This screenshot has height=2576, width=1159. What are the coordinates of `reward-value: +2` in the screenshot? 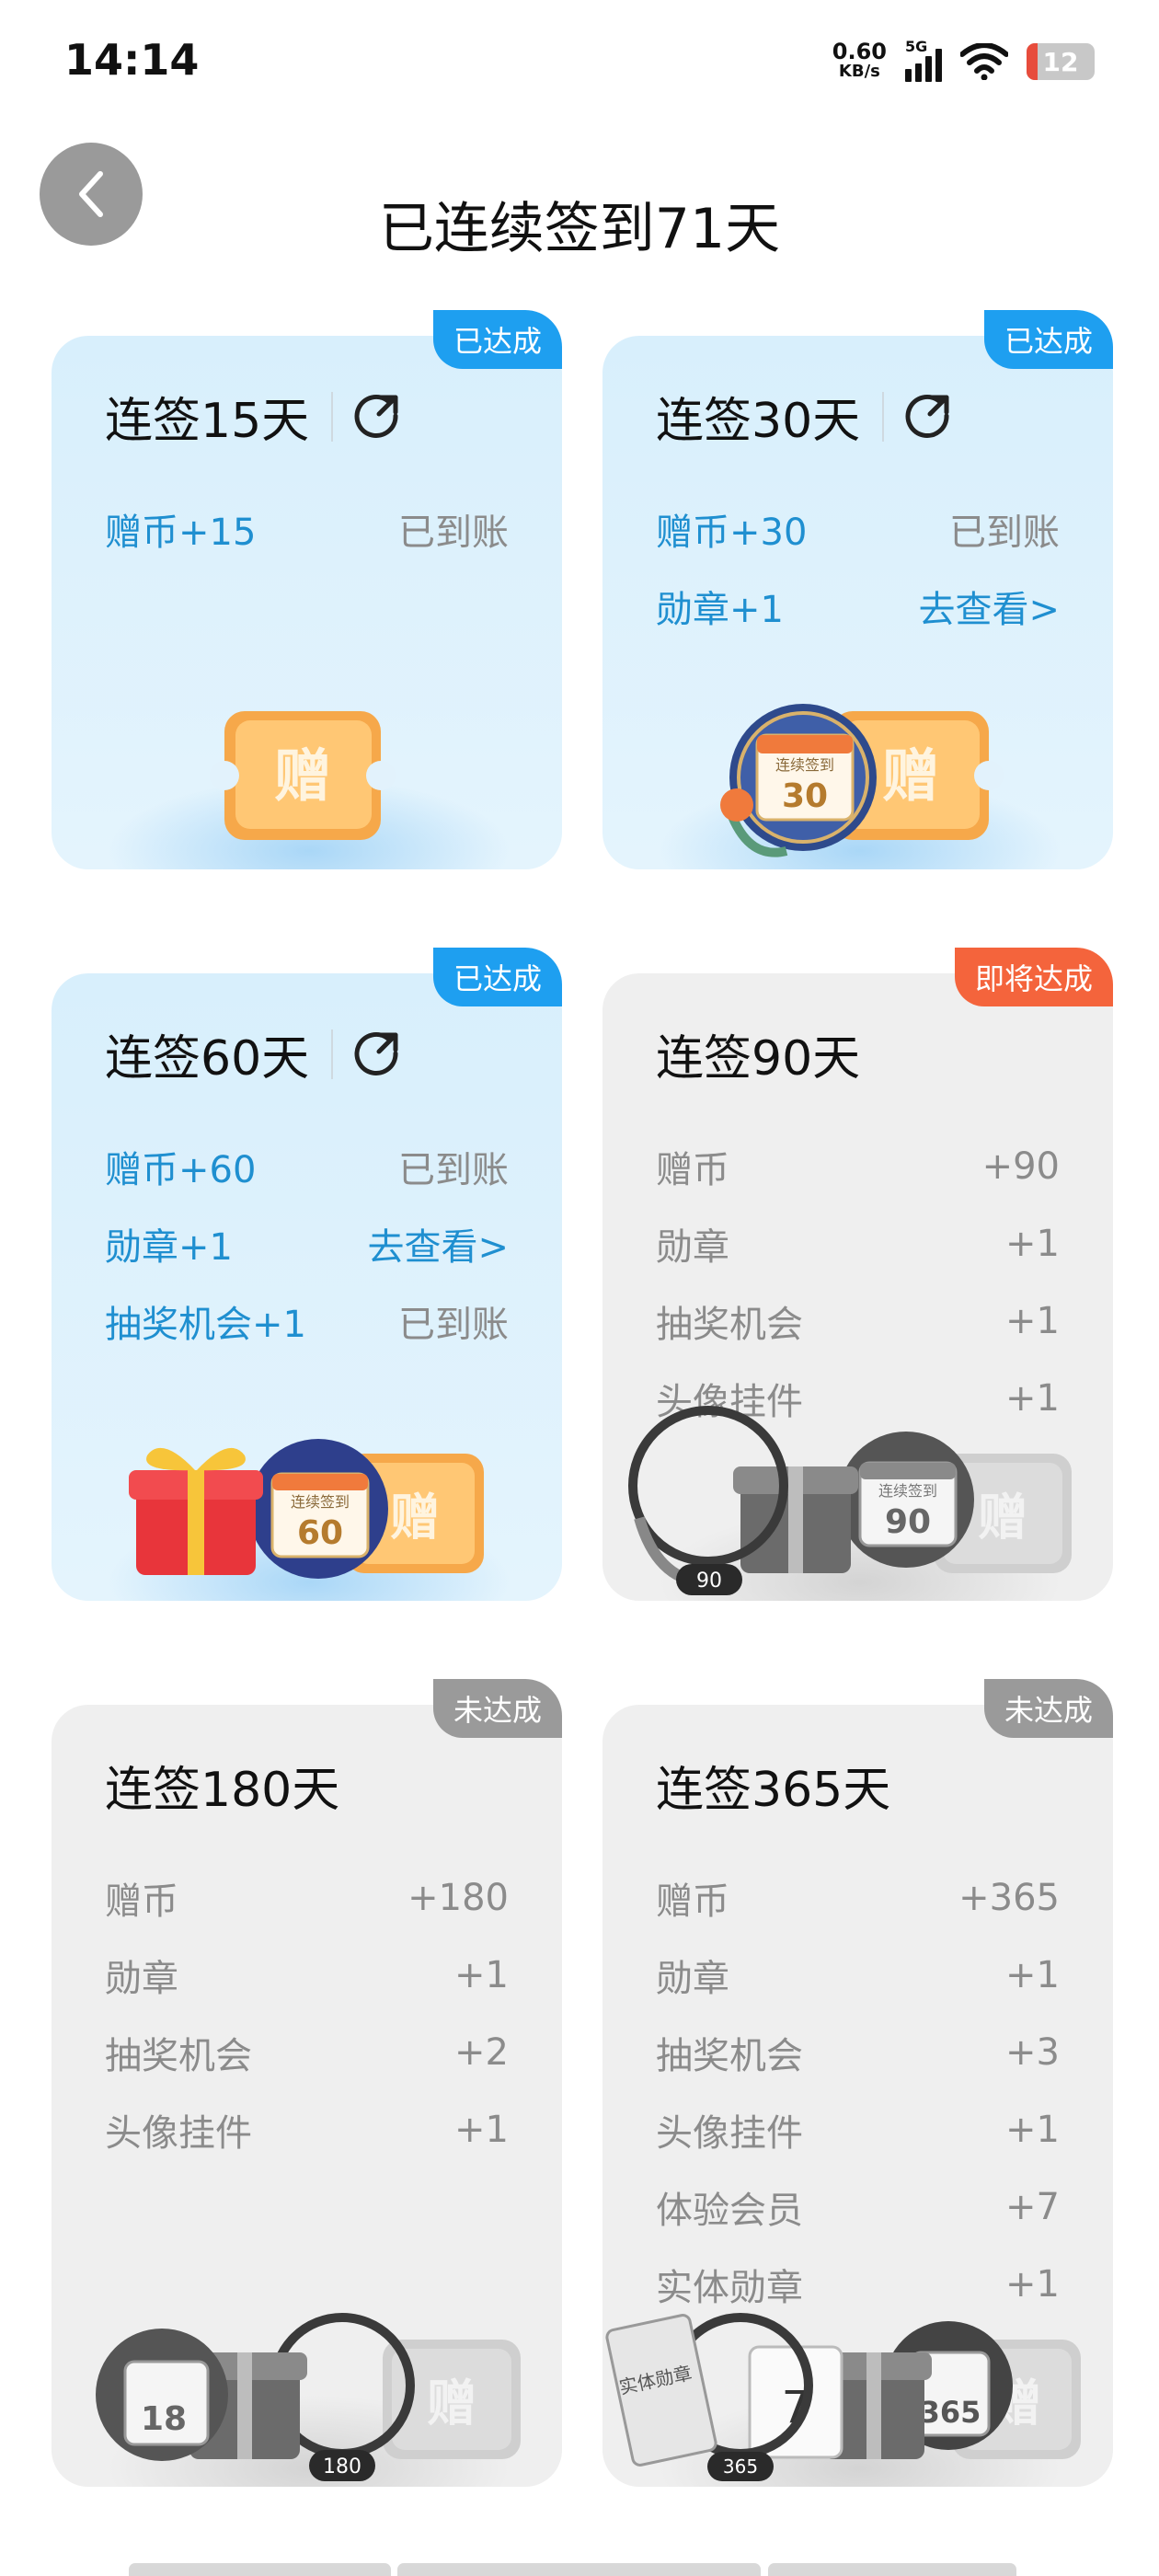 It's located at (481, 2052).